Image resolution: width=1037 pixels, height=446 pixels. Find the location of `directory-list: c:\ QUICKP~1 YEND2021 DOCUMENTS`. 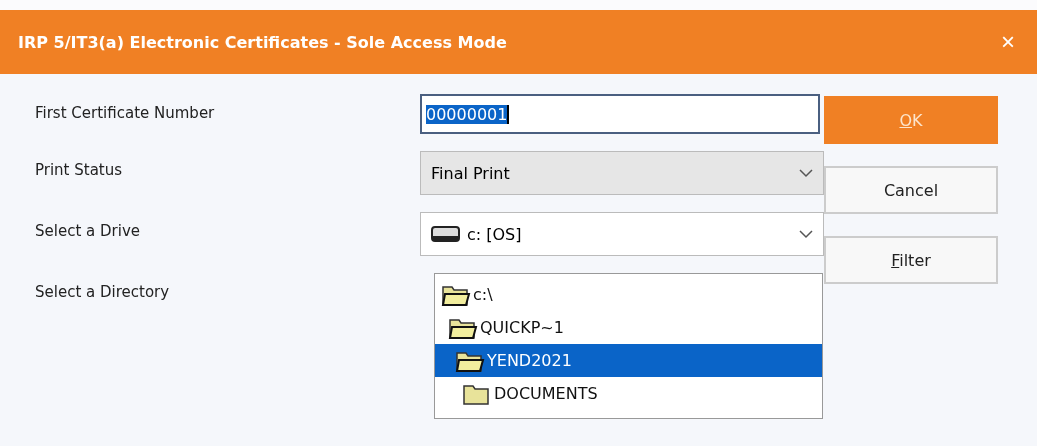

directory-list: c:\ QUICKP~1 YEND2021 DOCUMENTS is located at coordinates (628, 346).